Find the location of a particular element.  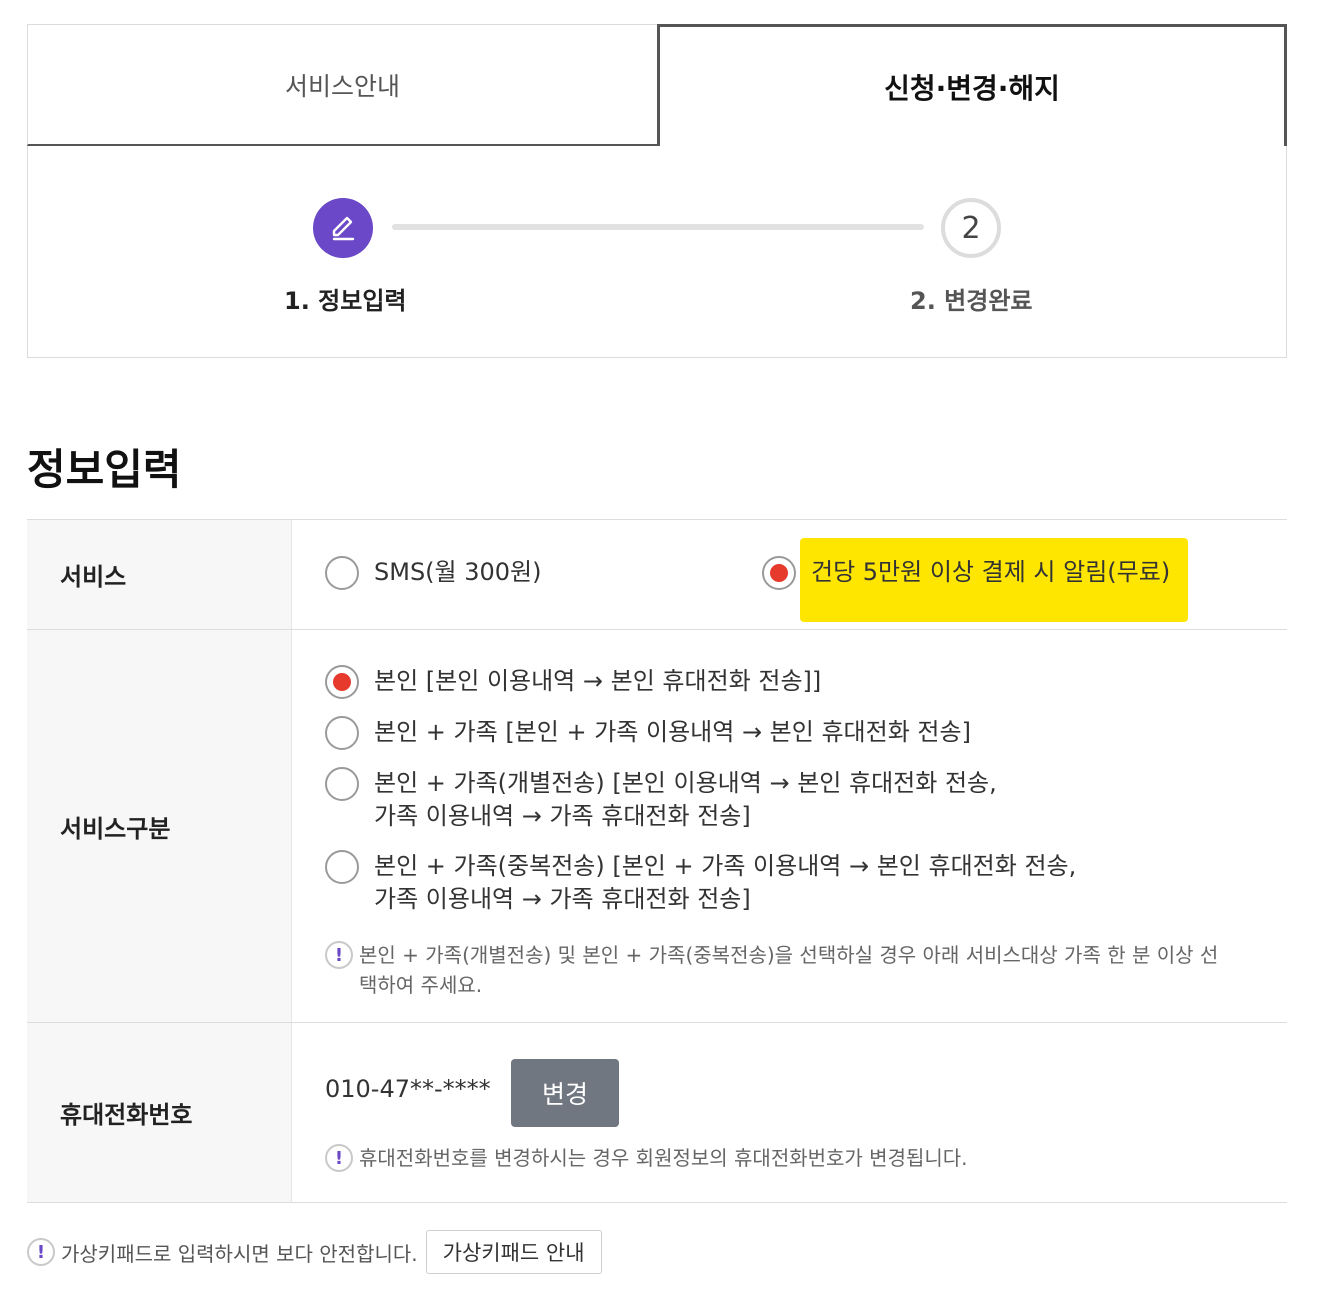

tab-apply-change-cancel: 신청·변경·해지 is located at coordinates (972, 85).